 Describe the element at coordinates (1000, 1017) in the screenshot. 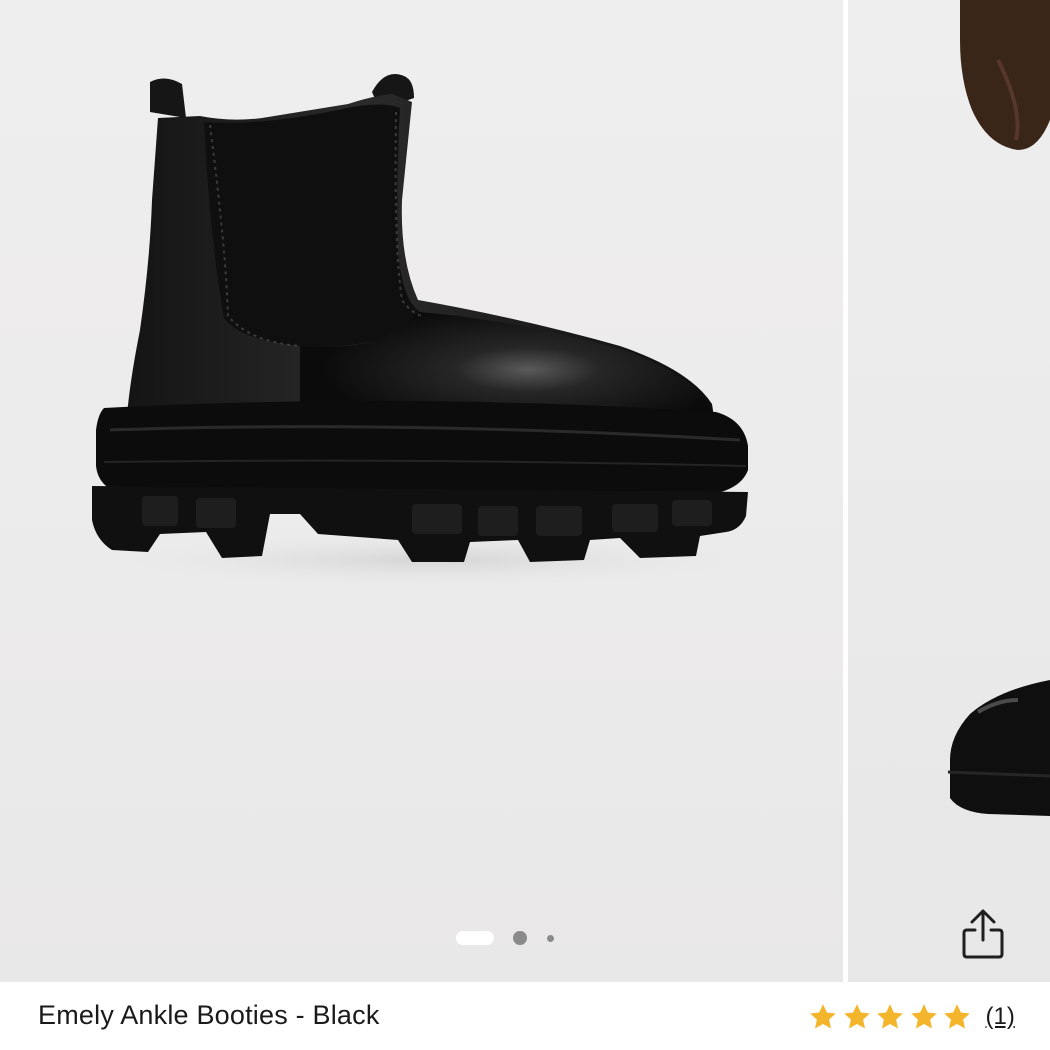

I see `review-count-link: (1)` at that location.